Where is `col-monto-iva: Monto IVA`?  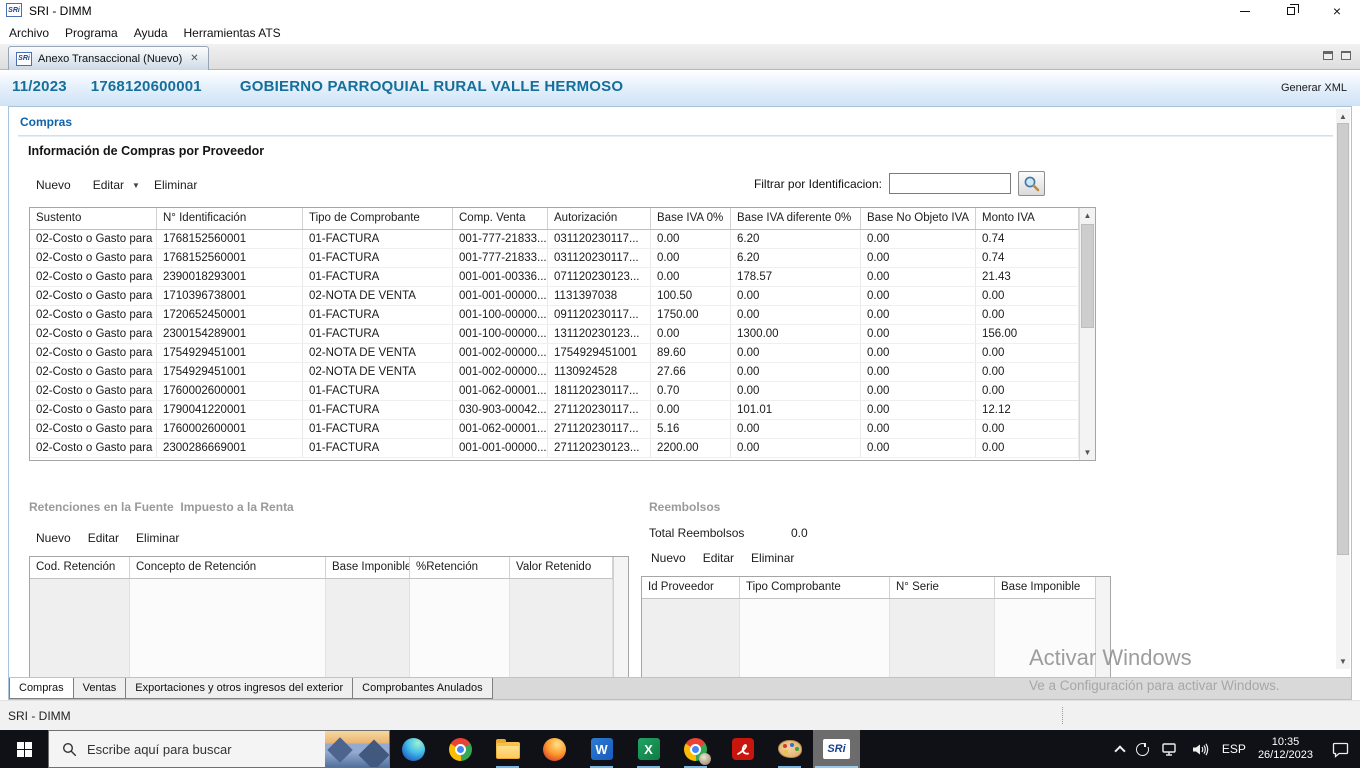
col-monto-iva: Monto IVA is located at coordinates (1027, 218).